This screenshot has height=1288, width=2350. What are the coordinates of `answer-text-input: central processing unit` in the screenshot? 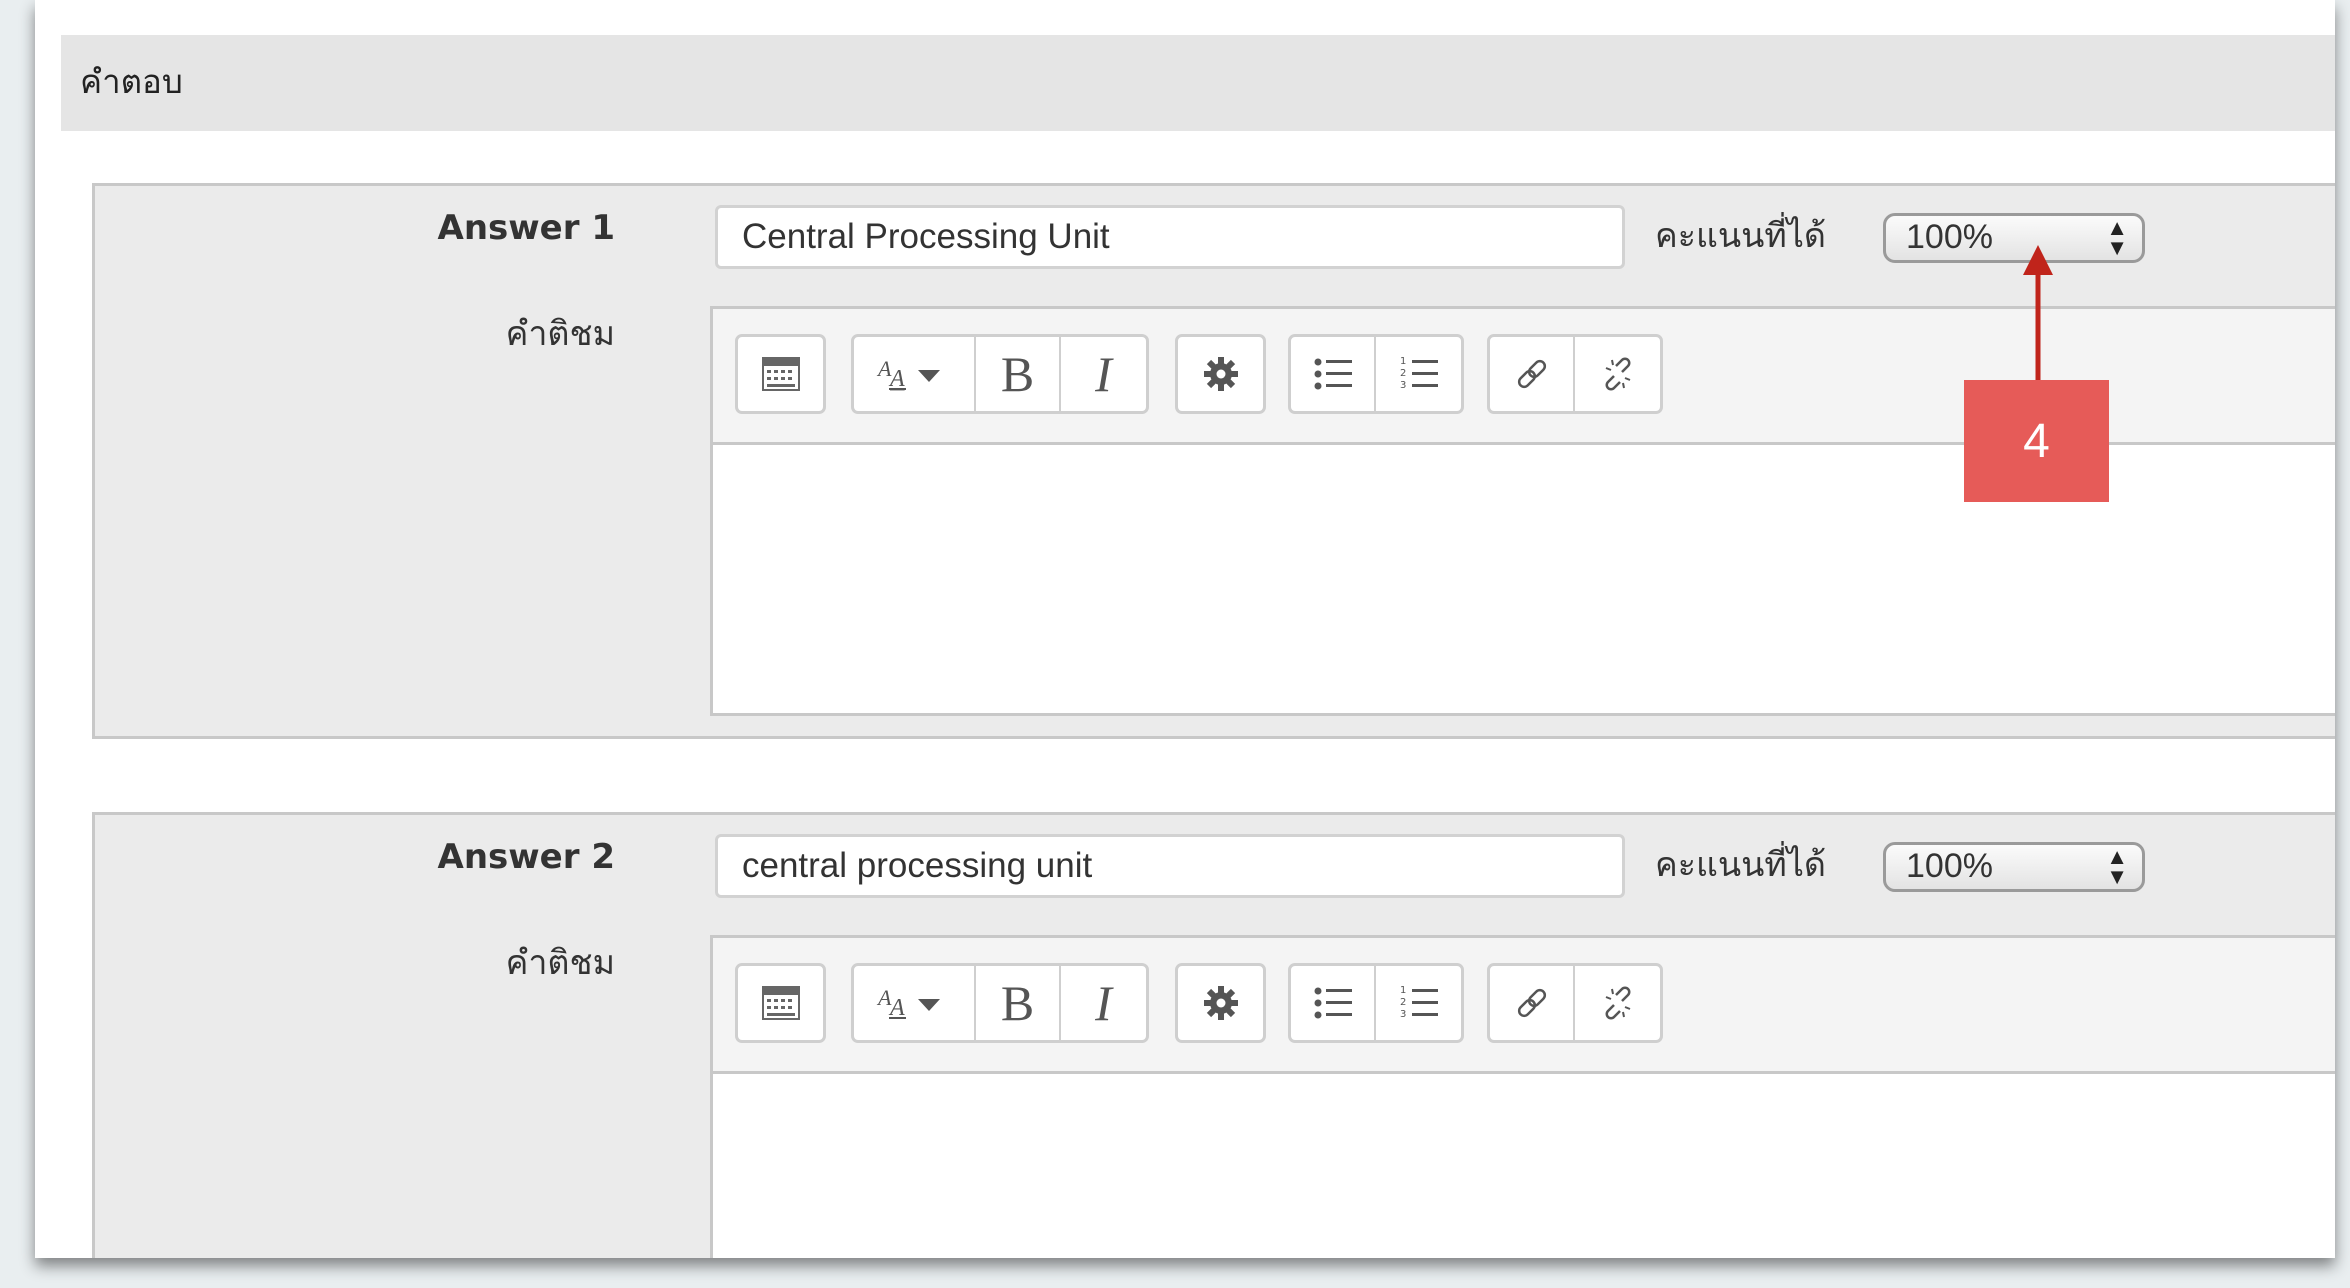 It's located at (1170, 866).